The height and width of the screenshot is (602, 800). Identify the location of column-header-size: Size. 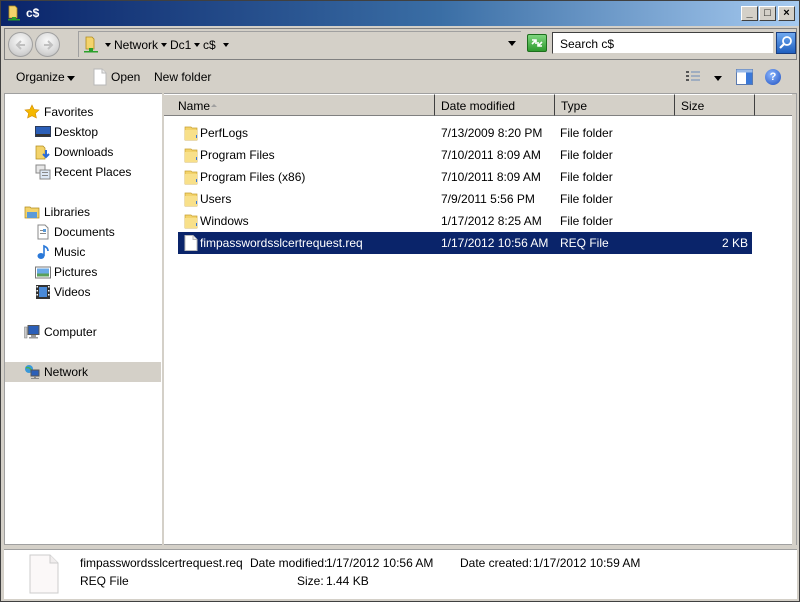
(715, 105).